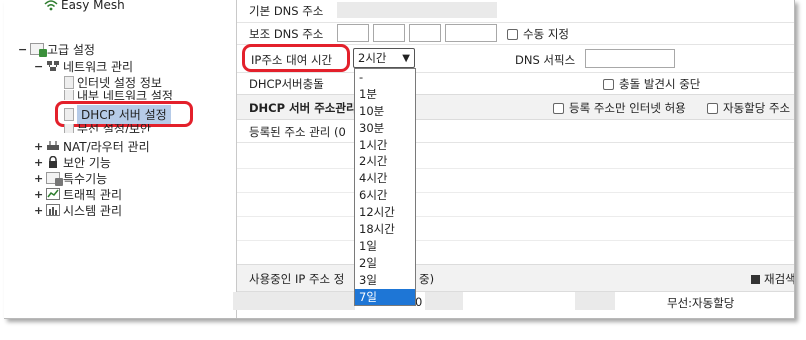 This screenshot has height=340, width=806. Describe the element at coordinates (515, 278) in the screenshot. I see `in-use-header: 사용중인 IP 주소 정 중) 재검색` at that location.